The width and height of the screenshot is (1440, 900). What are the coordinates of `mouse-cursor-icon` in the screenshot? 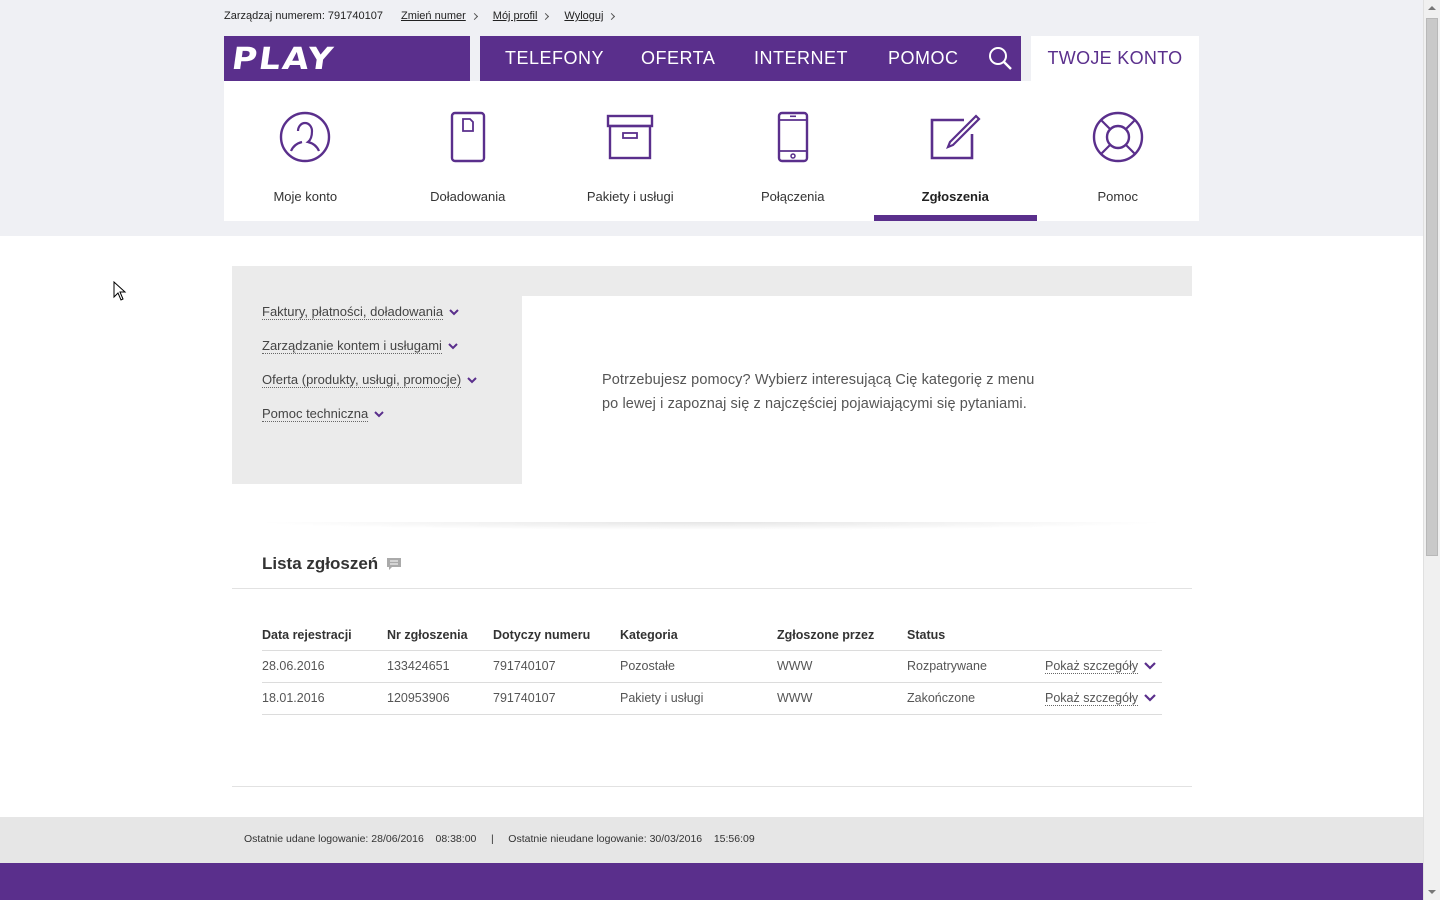 It's located at (120, 291).